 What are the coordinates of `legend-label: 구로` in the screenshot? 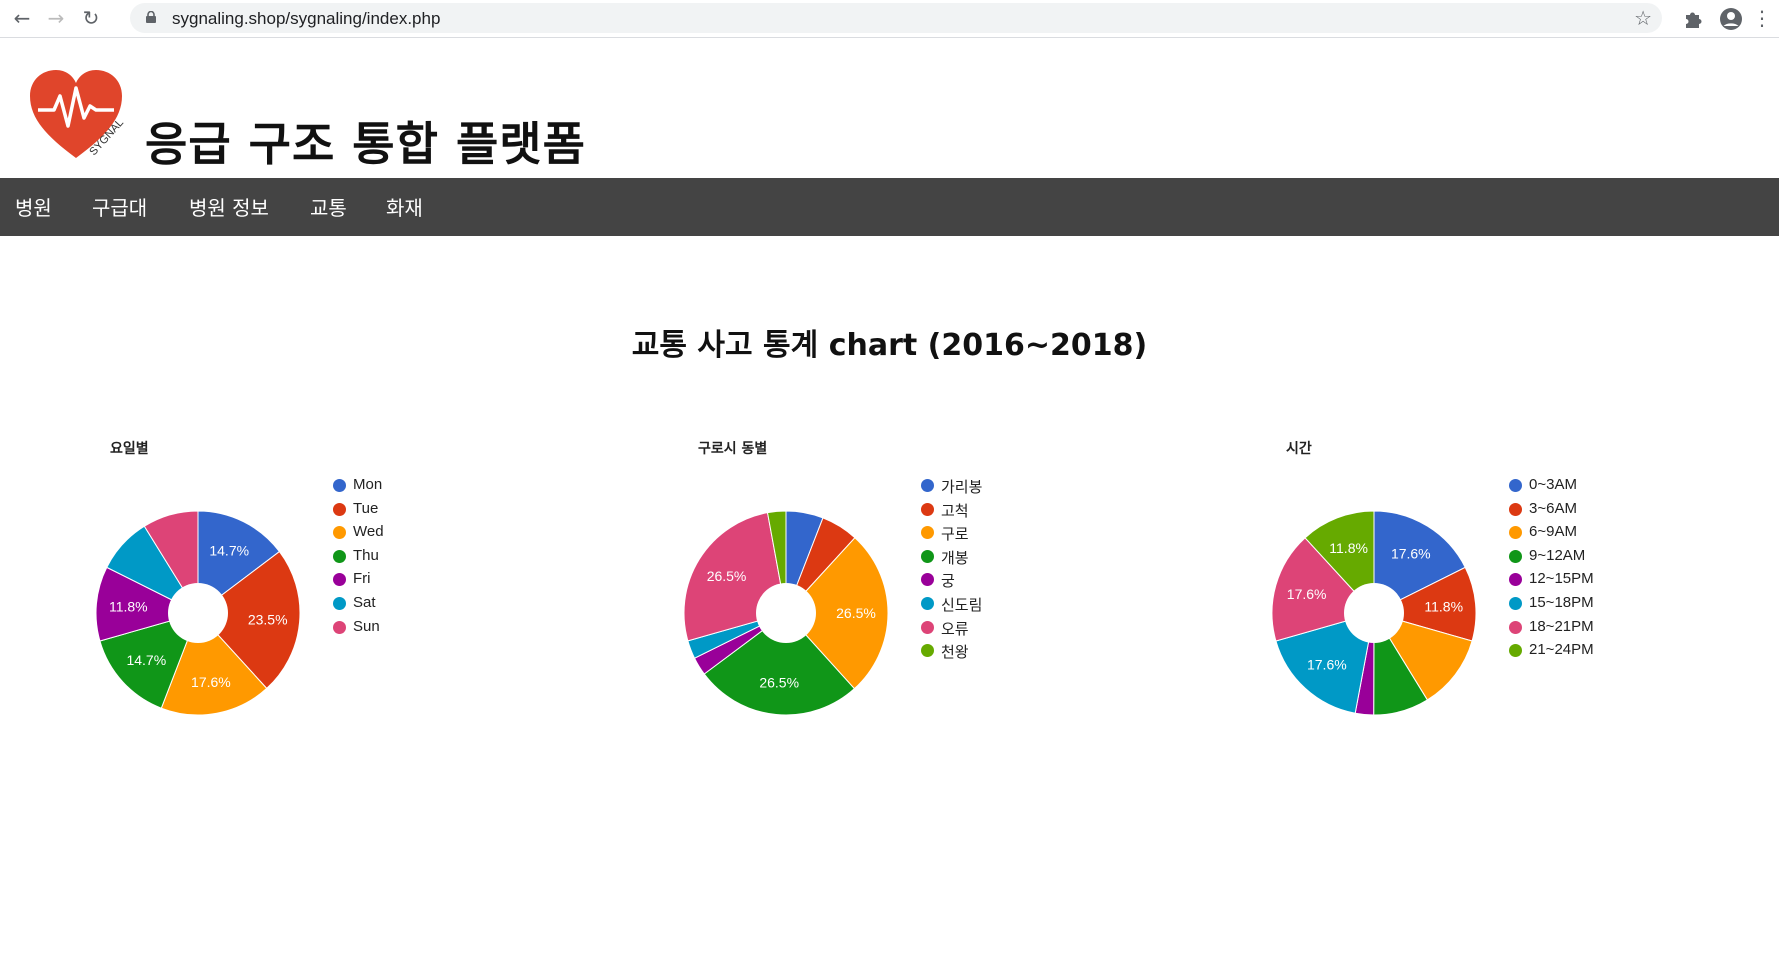 It's located at (955, 535).